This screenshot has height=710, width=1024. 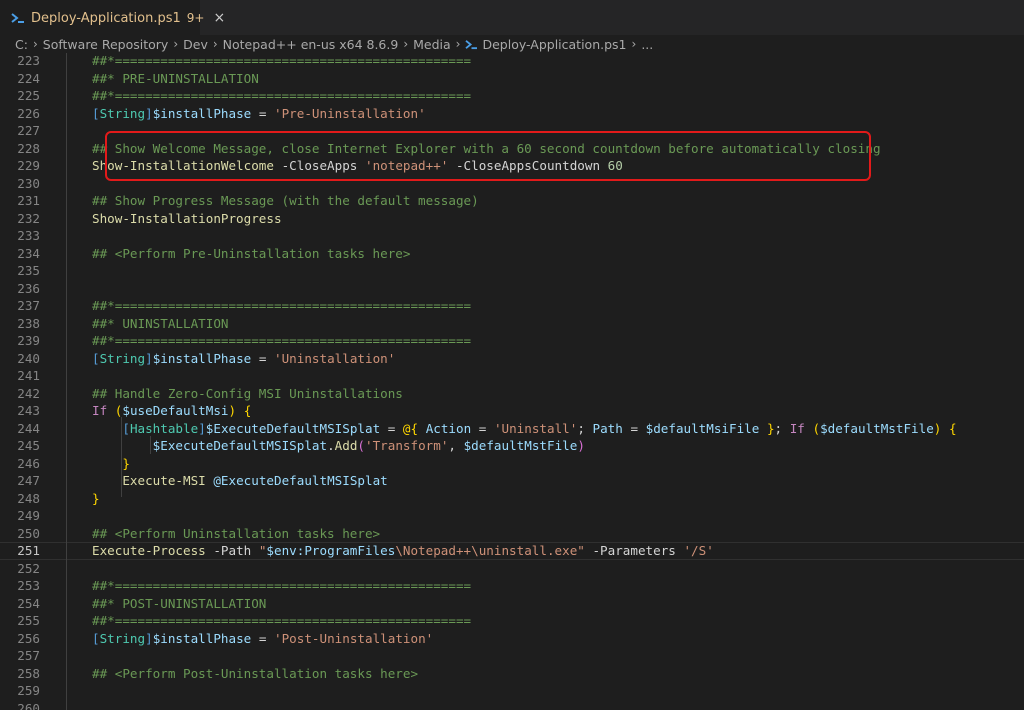 What do you see at coordinates (432, 44) in the screenshot?
I see `breadcrumb-item: Media` at bounding box center [432, 44].